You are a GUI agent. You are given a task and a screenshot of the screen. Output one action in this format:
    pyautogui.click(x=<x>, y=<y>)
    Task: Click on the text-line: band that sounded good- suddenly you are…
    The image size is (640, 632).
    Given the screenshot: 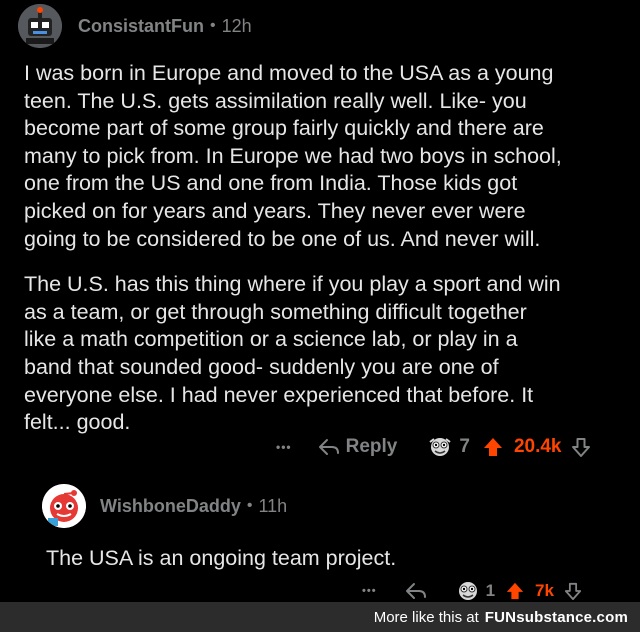 What is the action you would take?
    pyautogui.click(x=261, y=366)
    